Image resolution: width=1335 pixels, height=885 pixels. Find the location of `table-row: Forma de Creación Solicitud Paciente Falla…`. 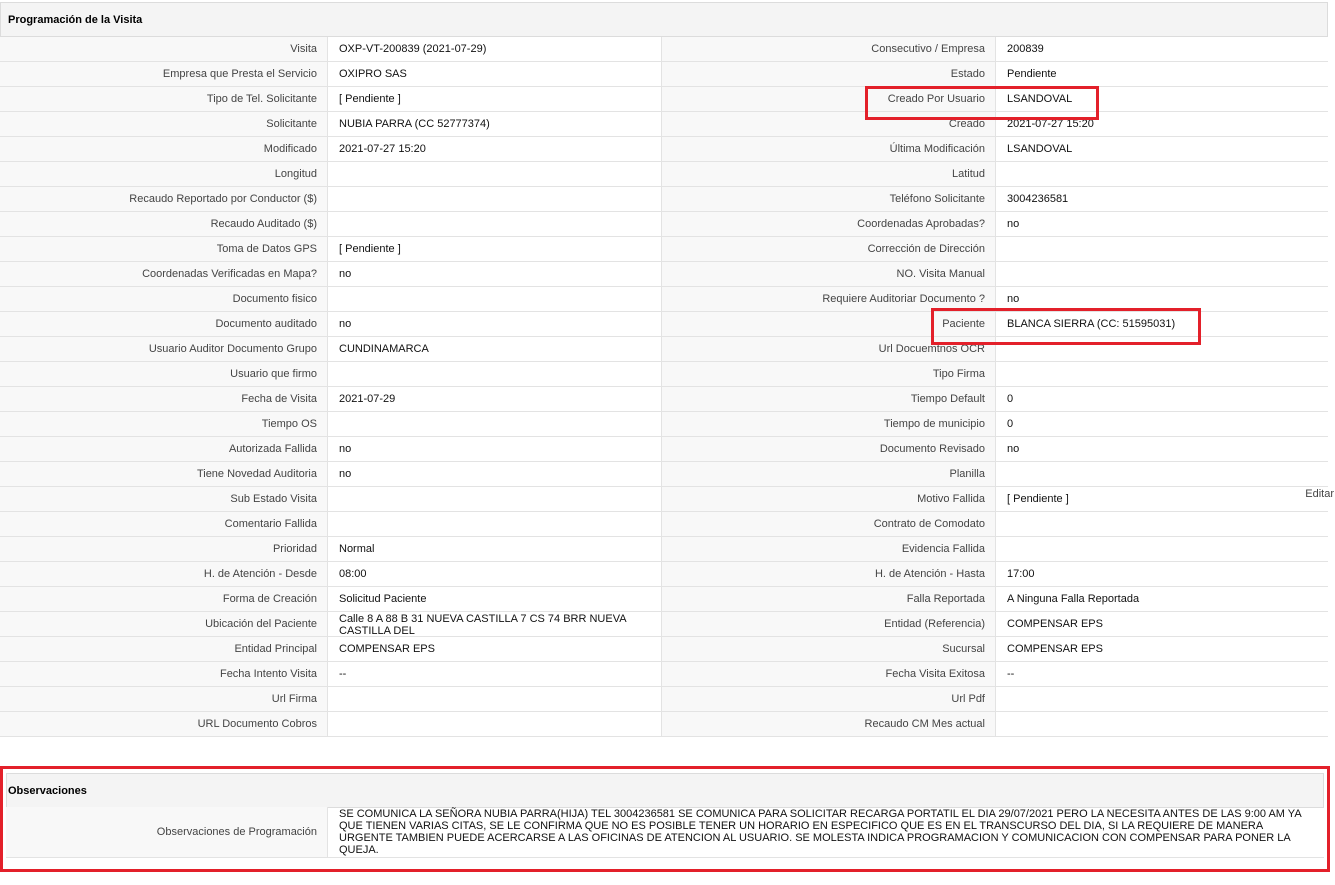

table-row: Forma de Creación Solicitud Paciente Falla… is located at coordinates (664, 599).